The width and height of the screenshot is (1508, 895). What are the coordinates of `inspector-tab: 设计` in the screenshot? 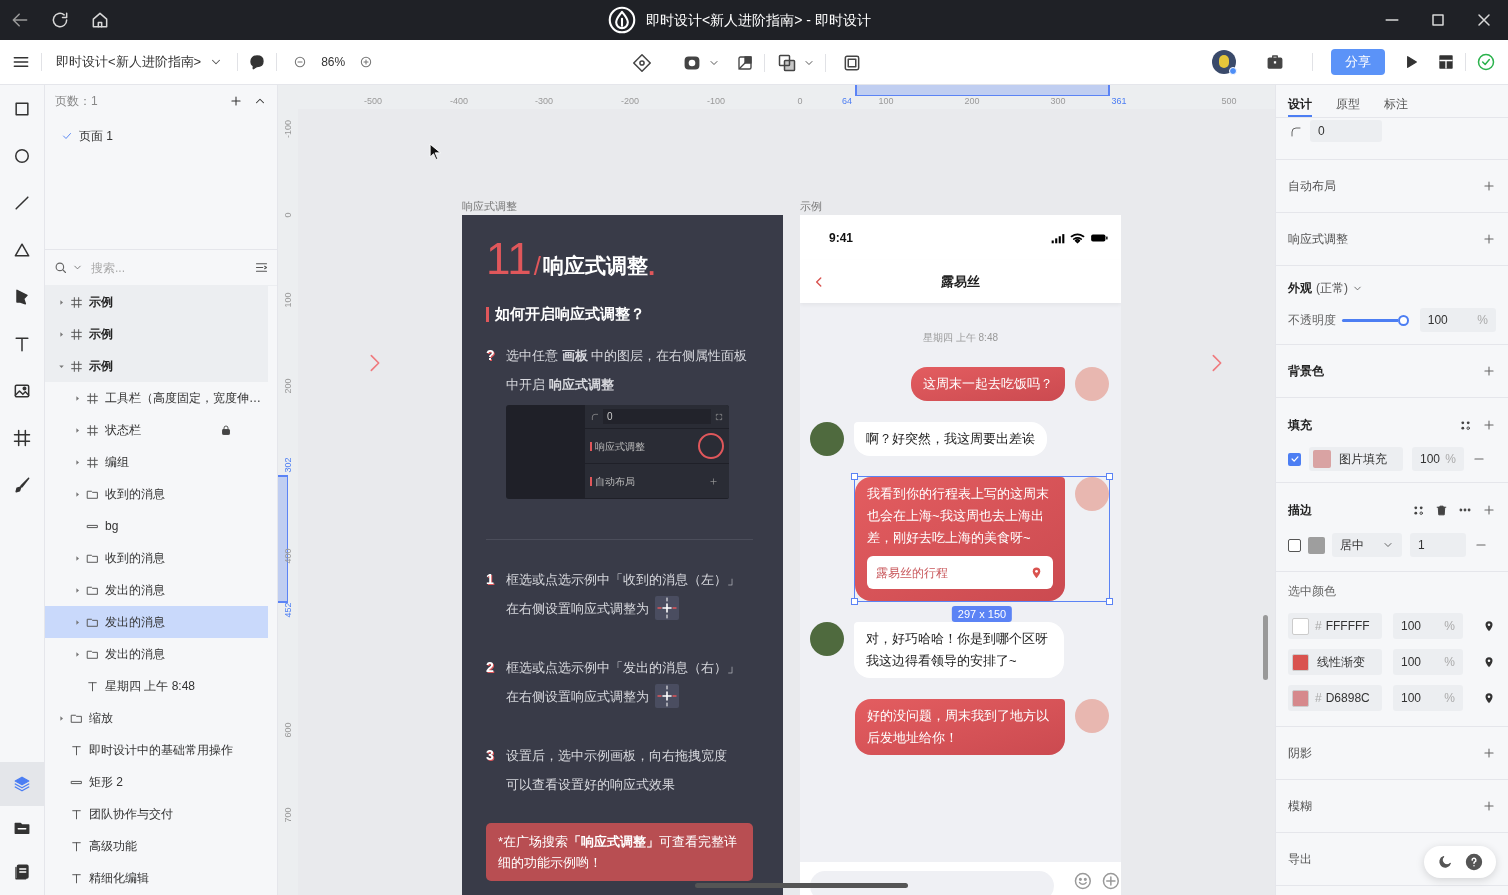 It's located at (1300, 100).